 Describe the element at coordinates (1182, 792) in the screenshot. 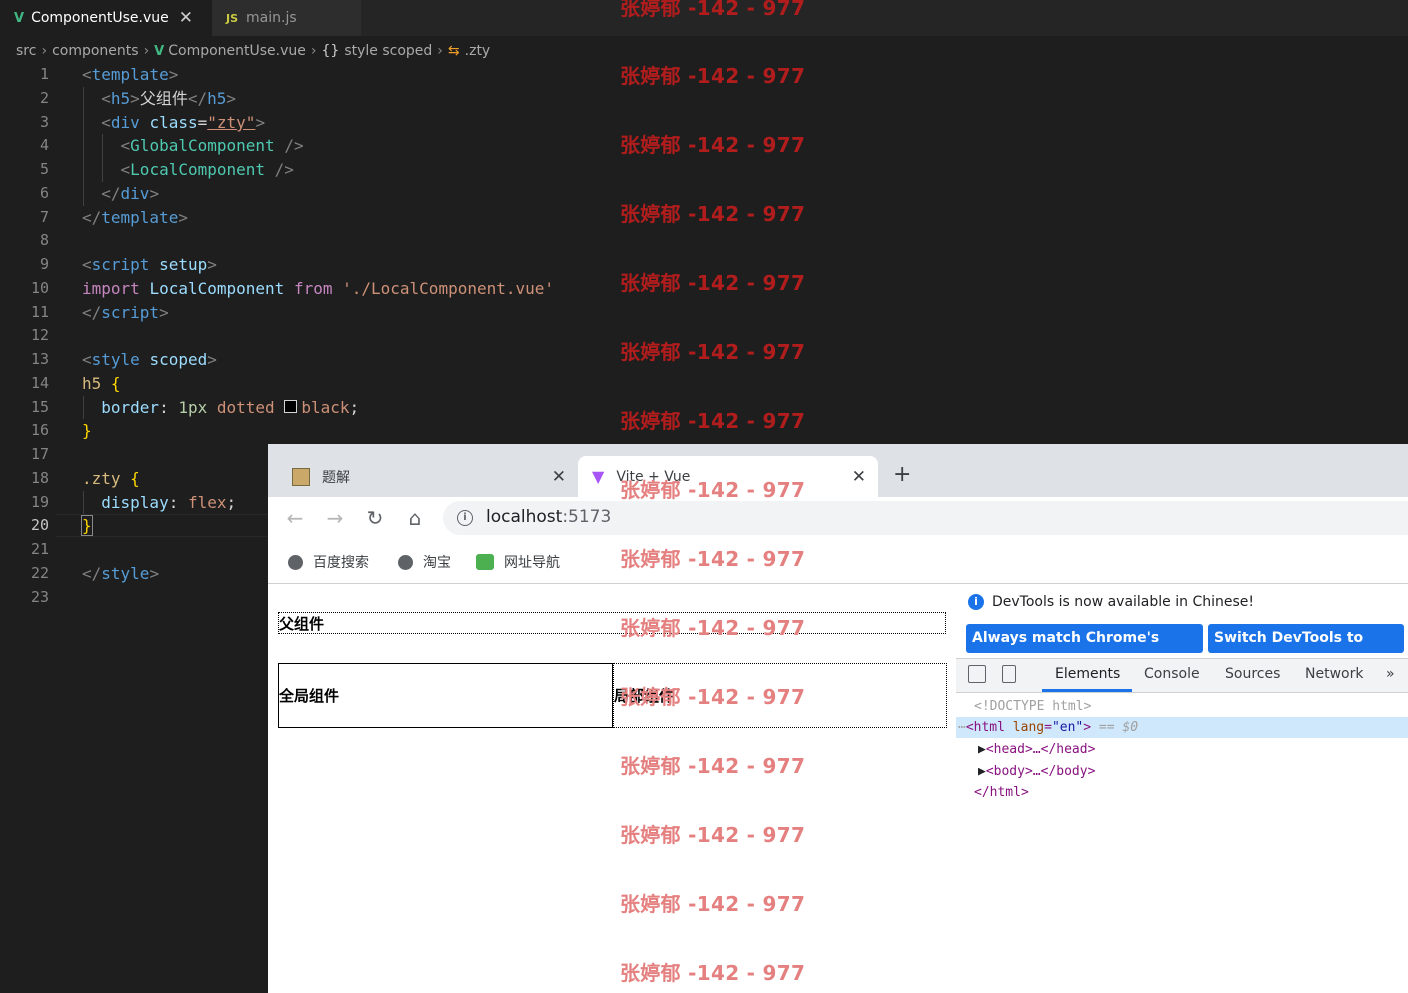

I see `dom-html-close: </html>` at that location.